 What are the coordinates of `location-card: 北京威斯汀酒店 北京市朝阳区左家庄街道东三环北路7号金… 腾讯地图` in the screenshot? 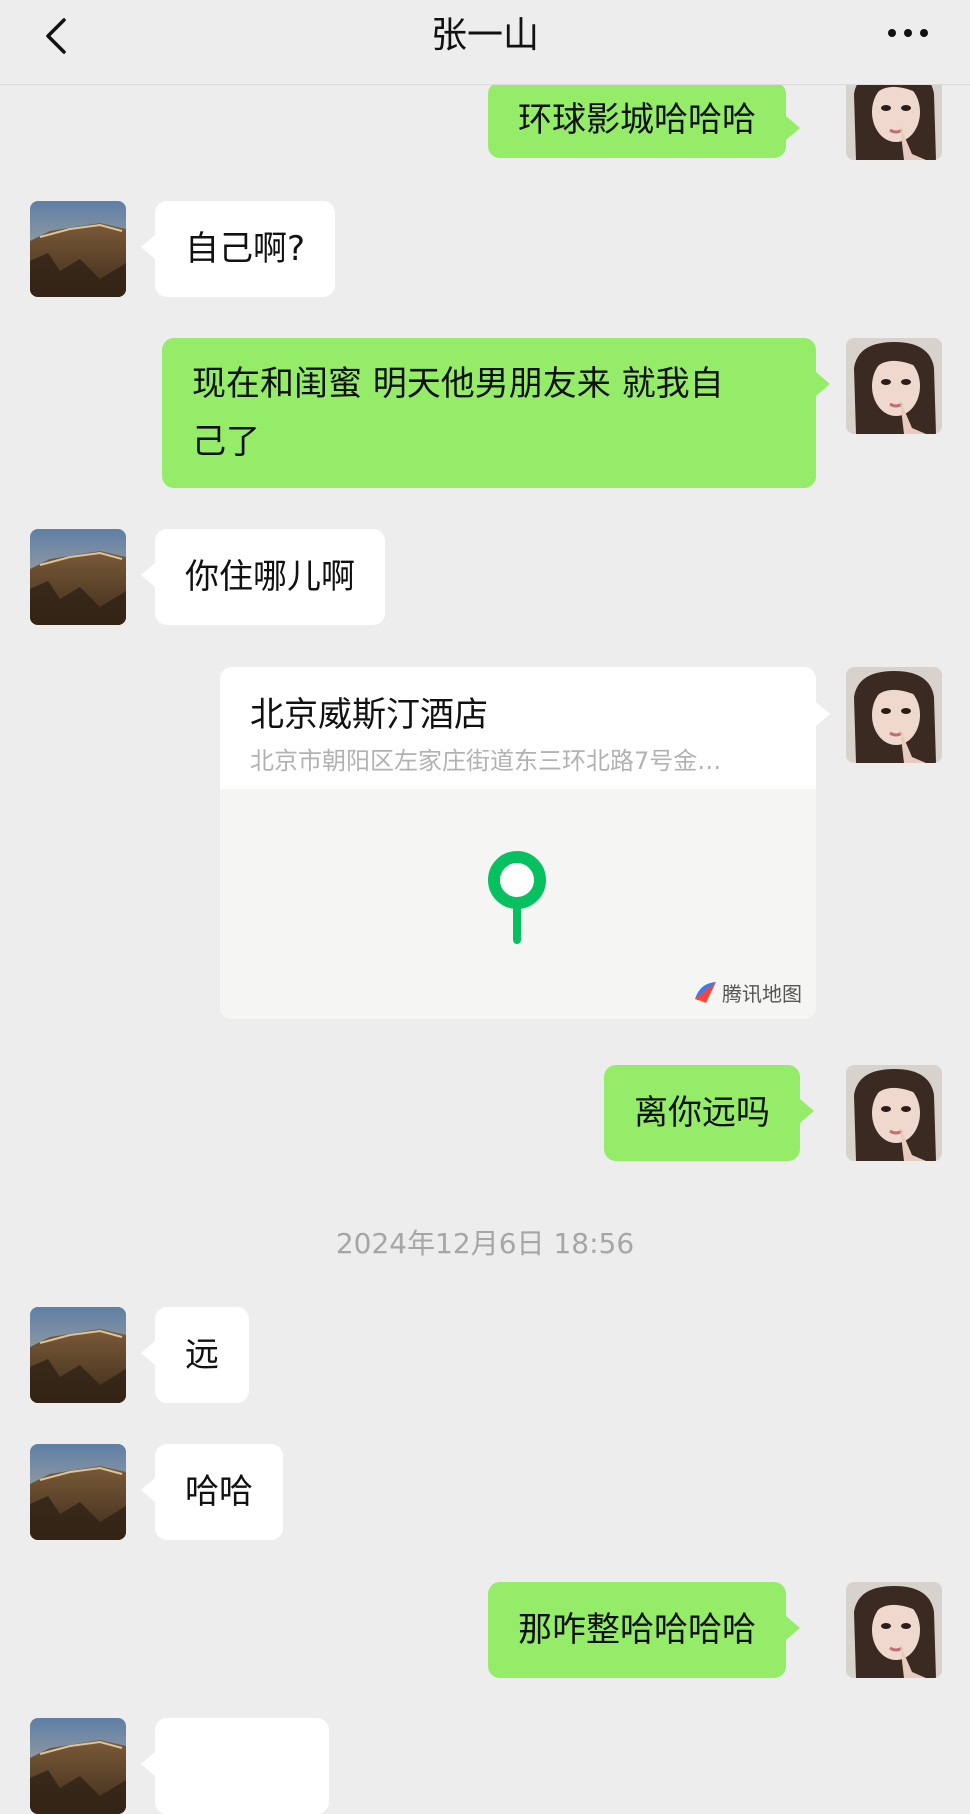 It's located at (518, 843).